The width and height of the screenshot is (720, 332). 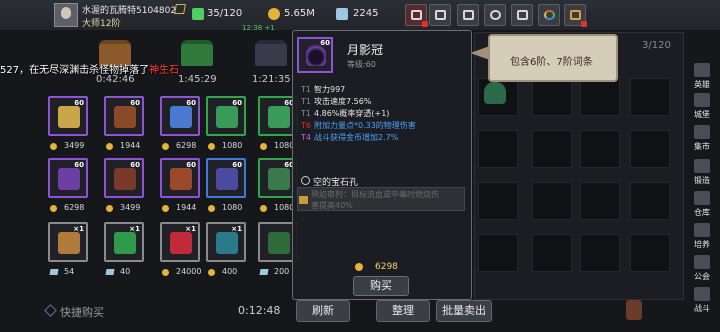 I want to click on side-menu-warehouse: 仓库, so click(x=702, y=205).